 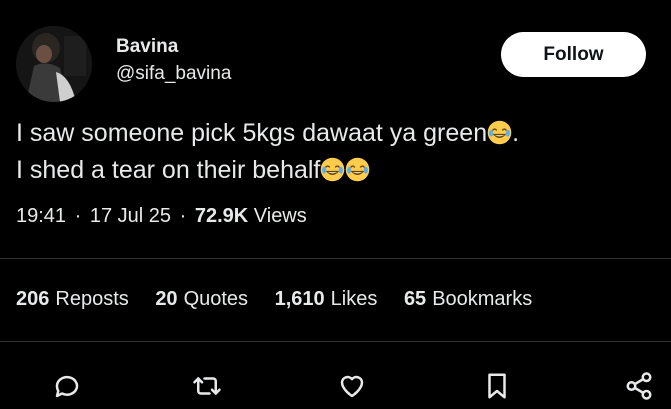 What do you see at coordinates (516, 133) in the screenshot?
I see `tweet-text-end: .` at bounding box center [516, 133].